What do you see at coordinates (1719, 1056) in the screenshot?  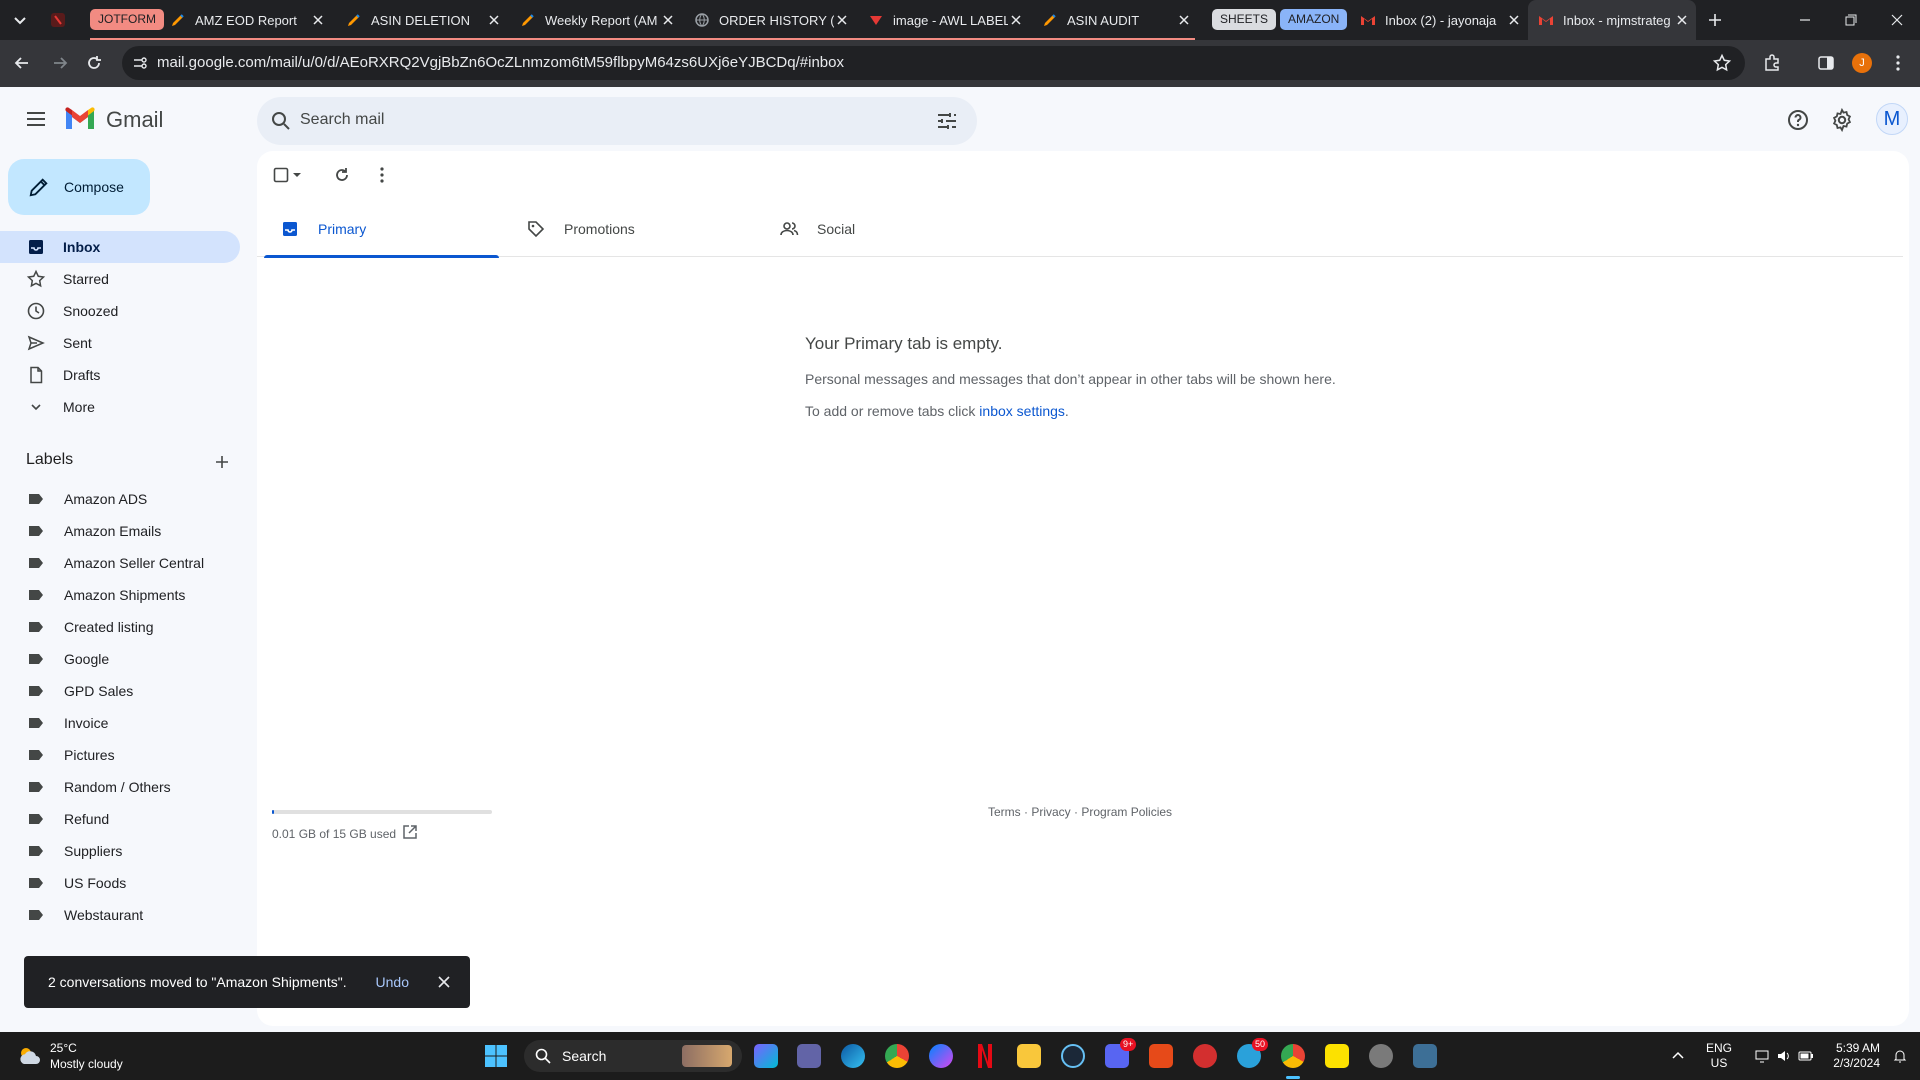 I see `language-indicator: ENG US` at bounding box center [1719, 1056].